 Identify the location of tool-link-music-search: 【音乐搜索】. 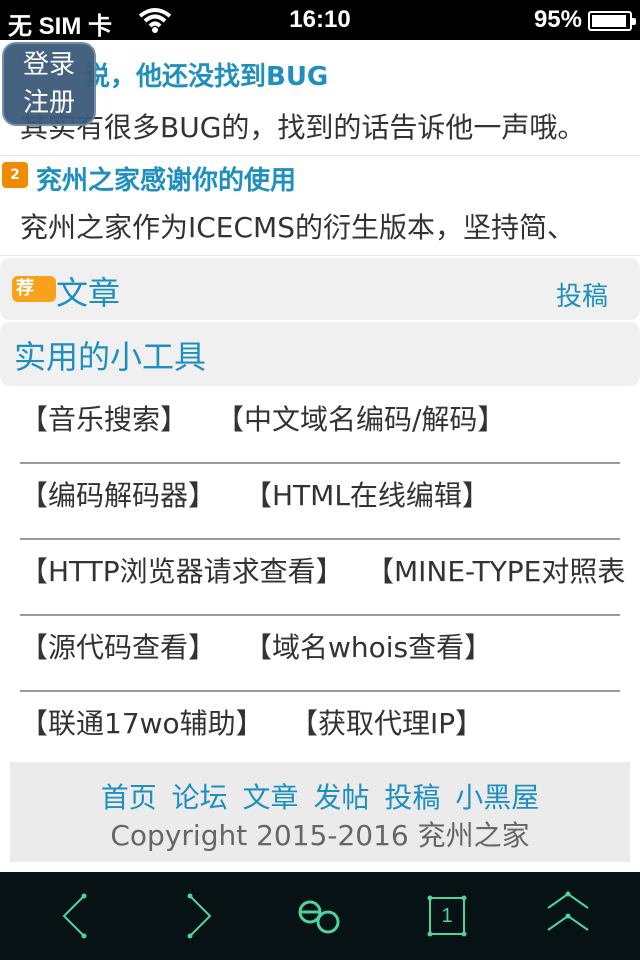
(104, 418).